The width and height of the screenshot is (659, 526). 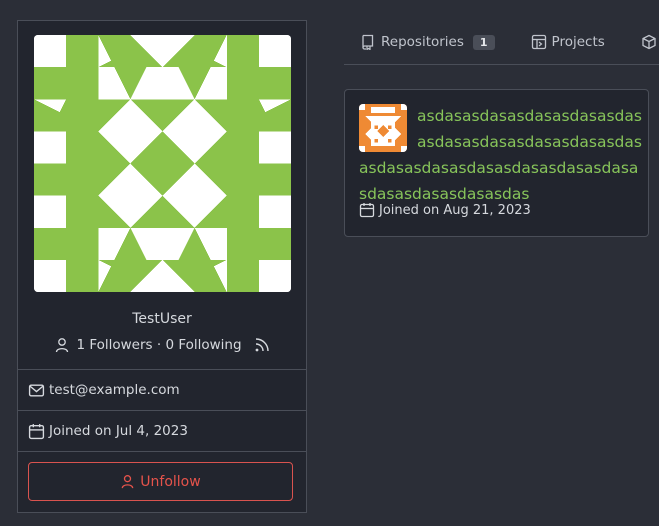 I want to click on tab-repositories-label: Repositories, so click(x=422, y=42).